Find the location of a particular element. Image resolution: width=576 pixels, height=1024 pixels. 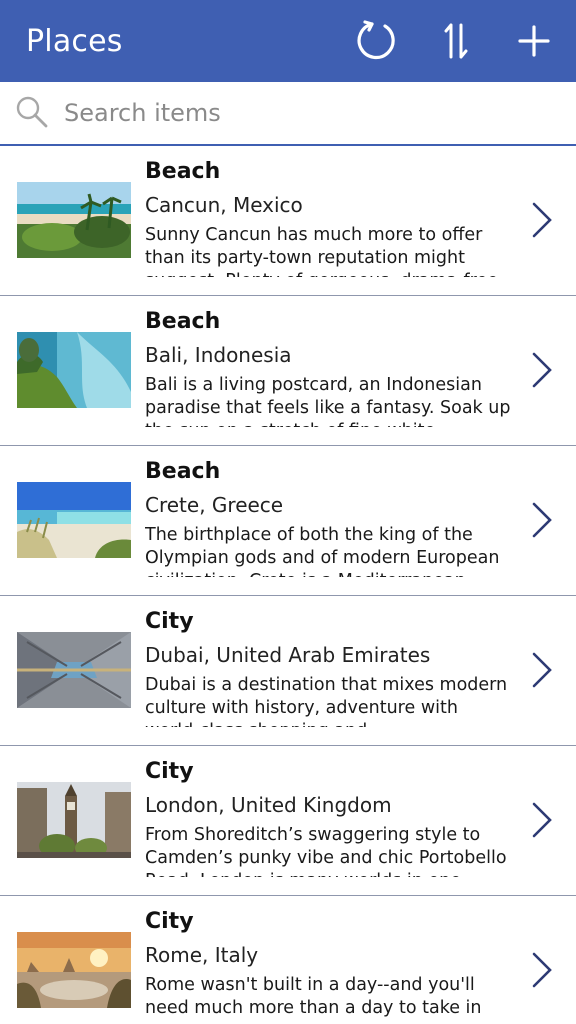

add-button is located at coordinates (534, 41).